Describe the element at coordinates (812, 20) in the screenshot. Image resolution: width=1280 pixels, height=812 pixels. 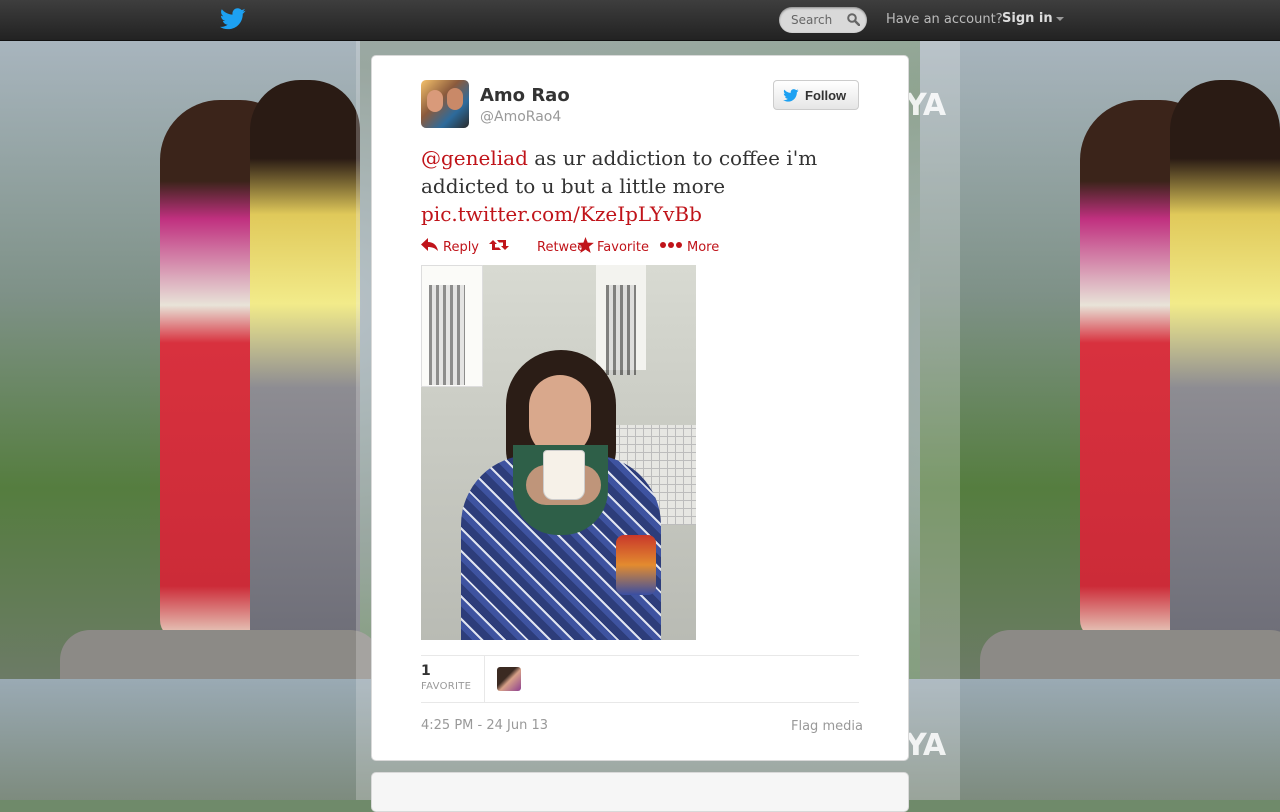
I see `search-input` at that location.